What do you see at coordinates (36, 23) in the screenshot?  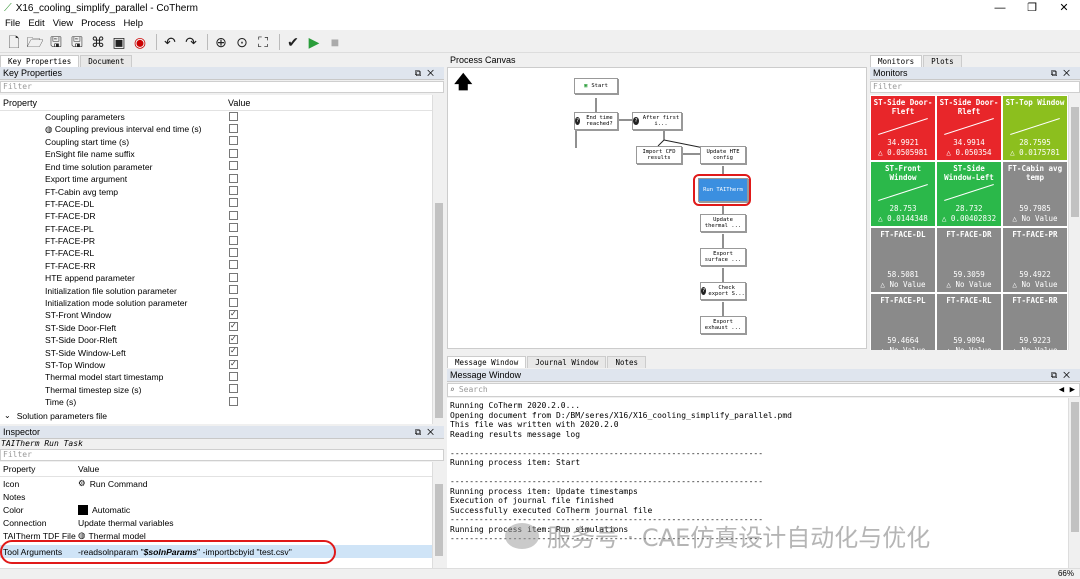 I see `menu-edit: Edit` at bounding box center [36, 23].